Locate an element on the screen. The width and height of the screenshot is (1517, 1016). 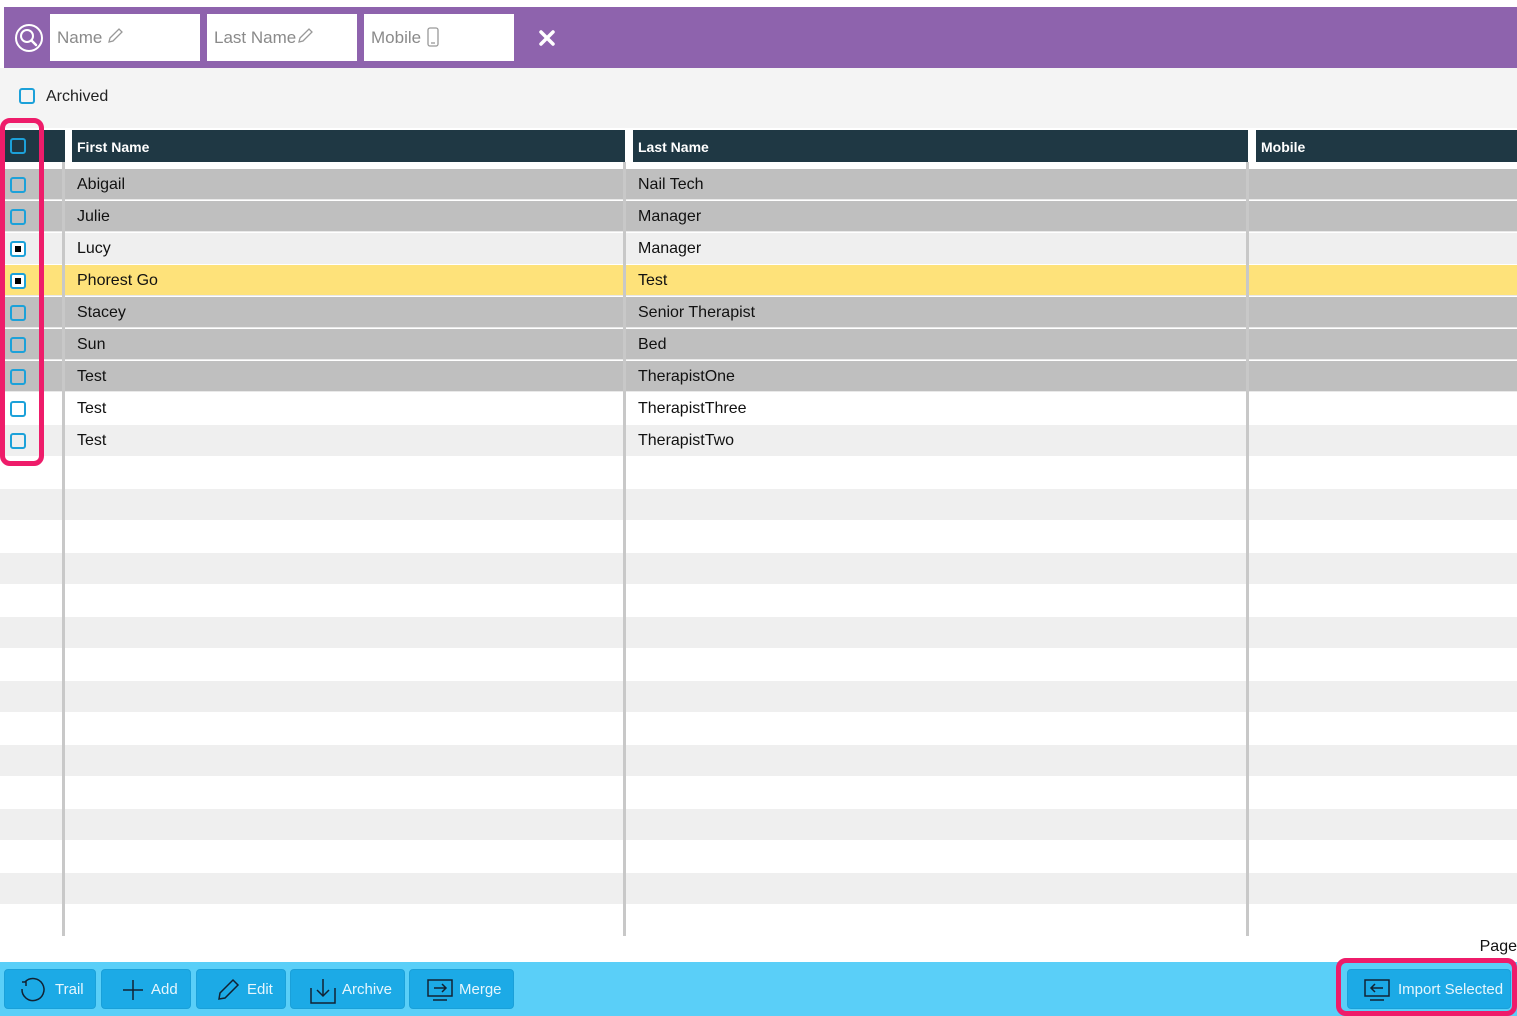
edit-label: Edit is located at coordinates (260, 989).